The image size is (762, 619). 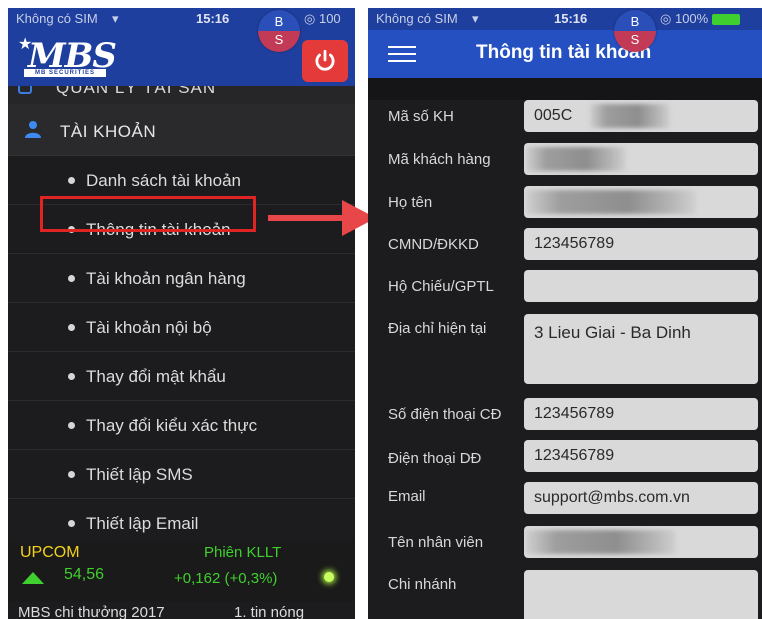 I want to click on news-item: 1. tin nóng, so click(x=269, y=611).